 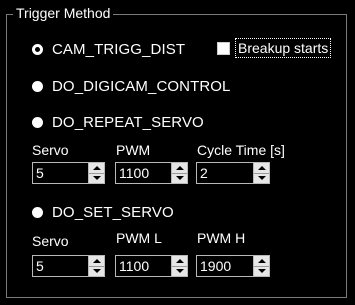 I want to click on trigger-method-title: Trigger Method, so click(x=63, y=13).